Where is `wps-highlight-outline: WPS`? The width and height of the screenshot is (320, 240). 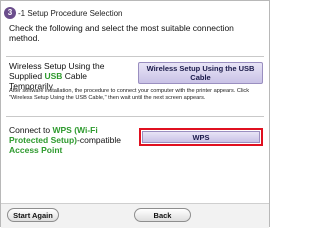 wps-highlight-outline: WPS is located at coordinates (201, 137).